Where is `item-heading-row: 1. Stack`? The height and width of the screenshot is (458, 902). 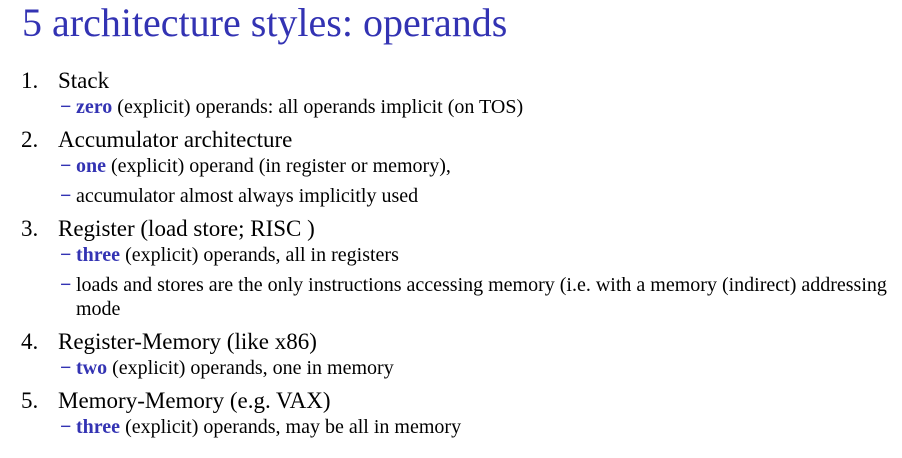 item-heading-row: 1. Stack is located at coordinates (451, 80).